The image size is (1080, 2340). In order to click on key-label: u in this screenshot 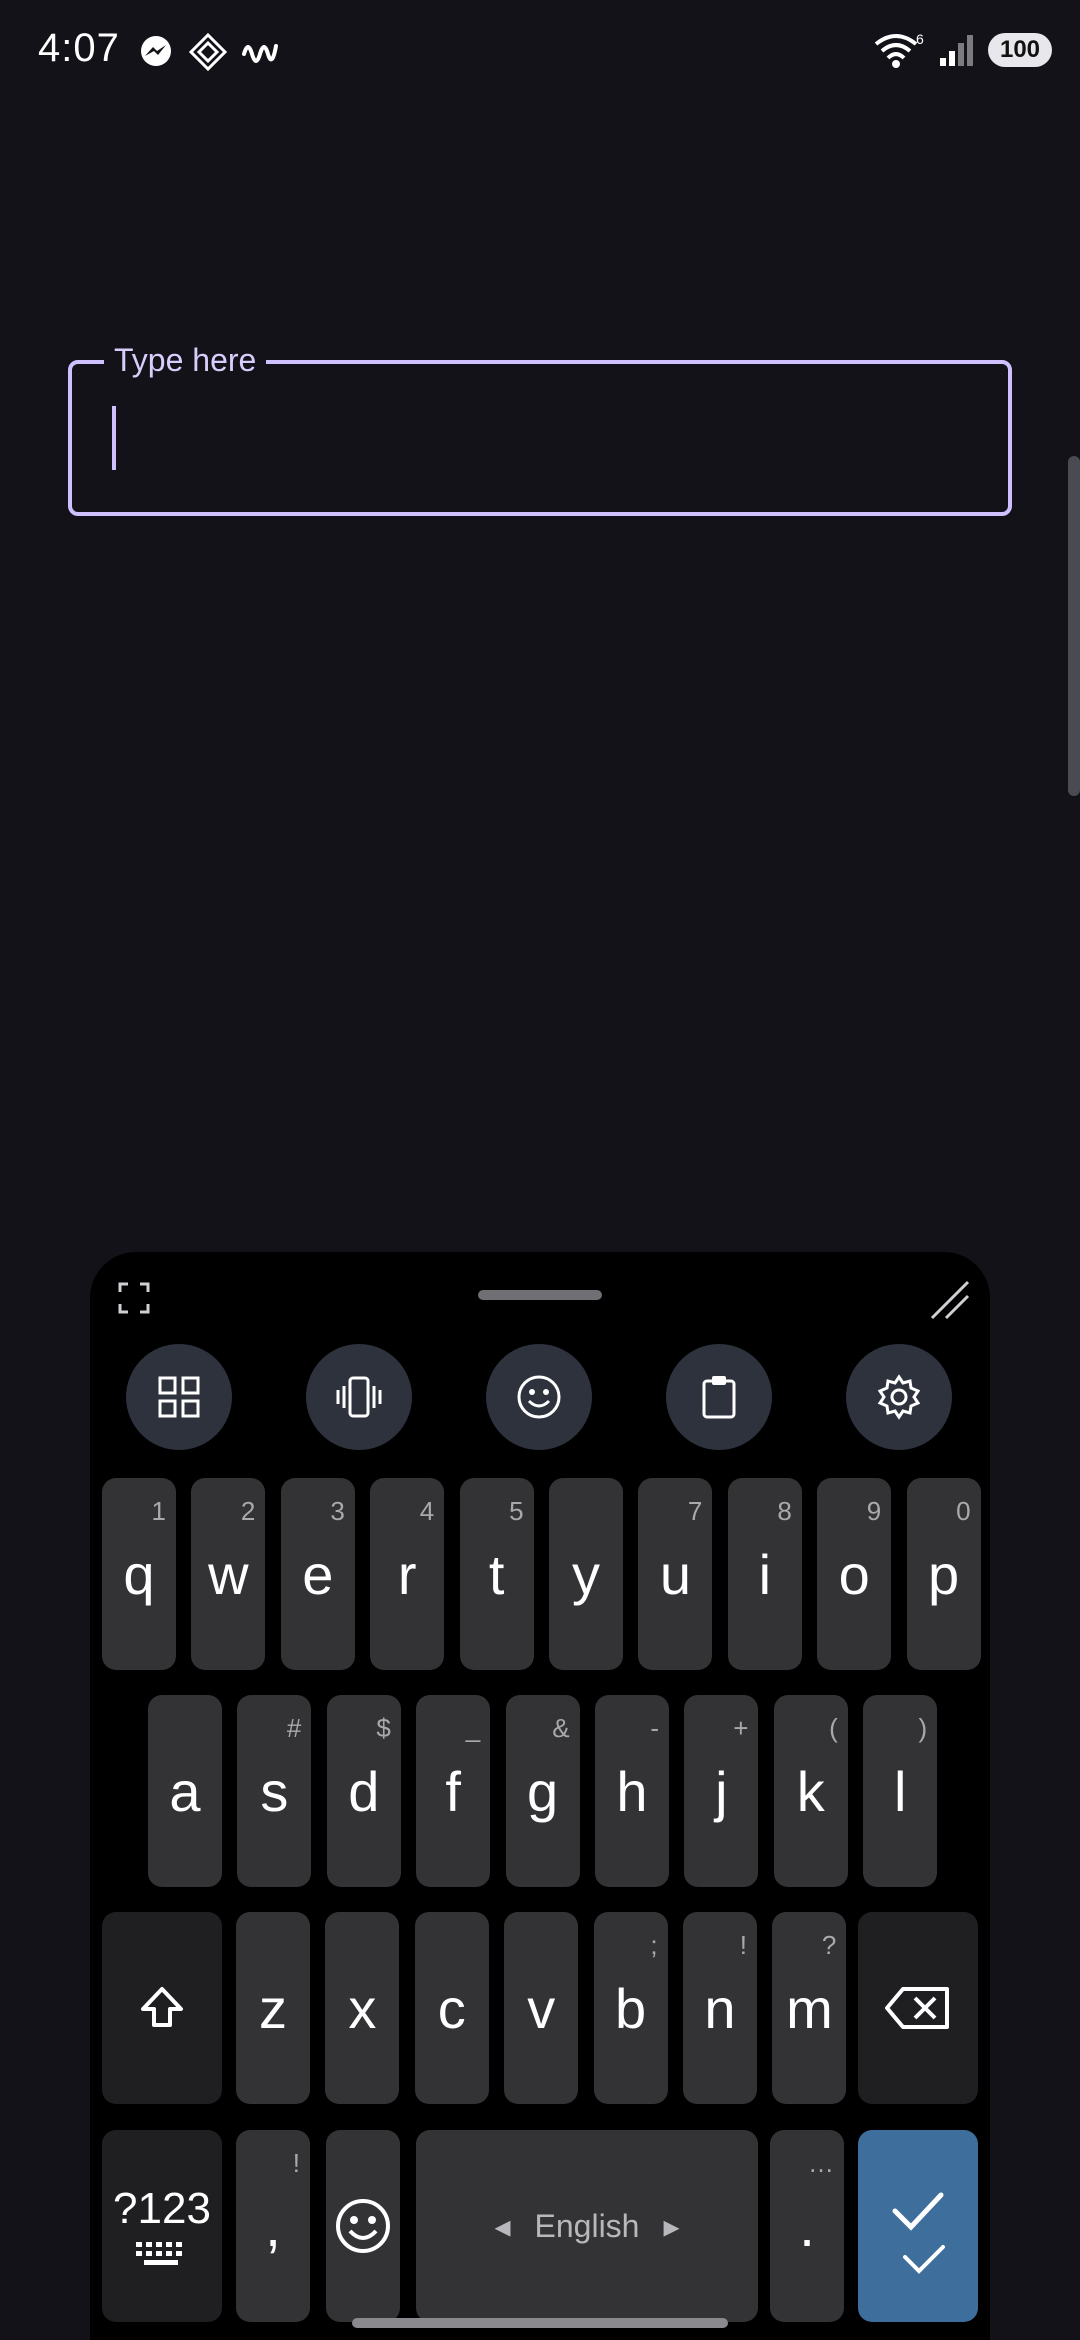, I will do `click(675, 1574)`.